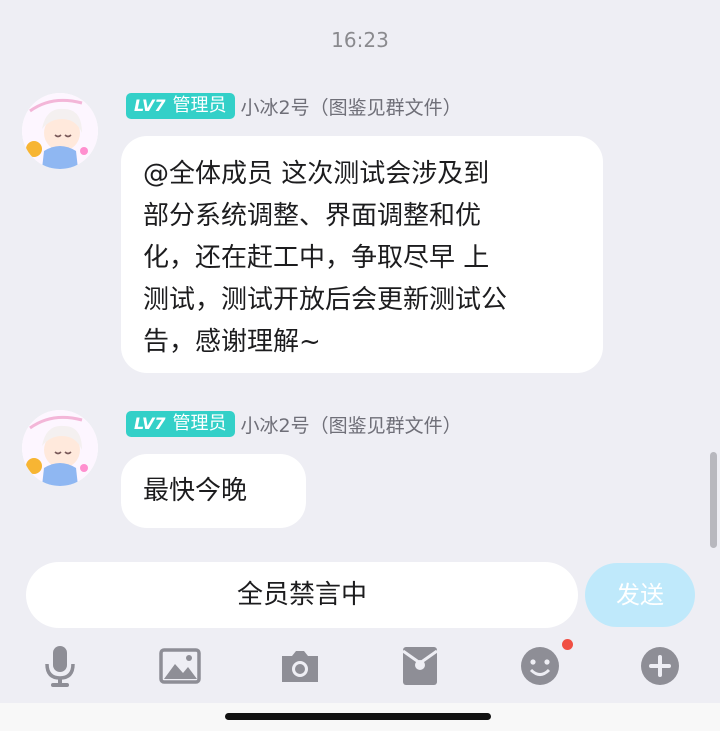  What do you see at coordinates (360, 665) in the screenshot?
I see `input-toolbar` at bounding box center [360, 665].